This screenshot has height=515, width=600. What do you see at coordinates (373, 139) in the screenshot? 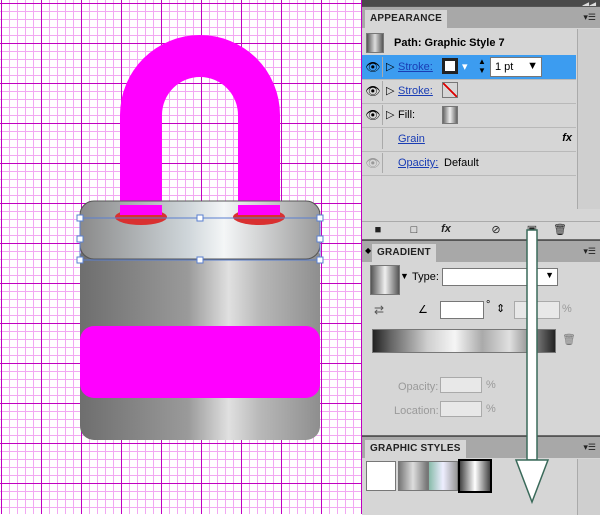
I see `visibility-empty-icon` at bounding box center [373, 139].